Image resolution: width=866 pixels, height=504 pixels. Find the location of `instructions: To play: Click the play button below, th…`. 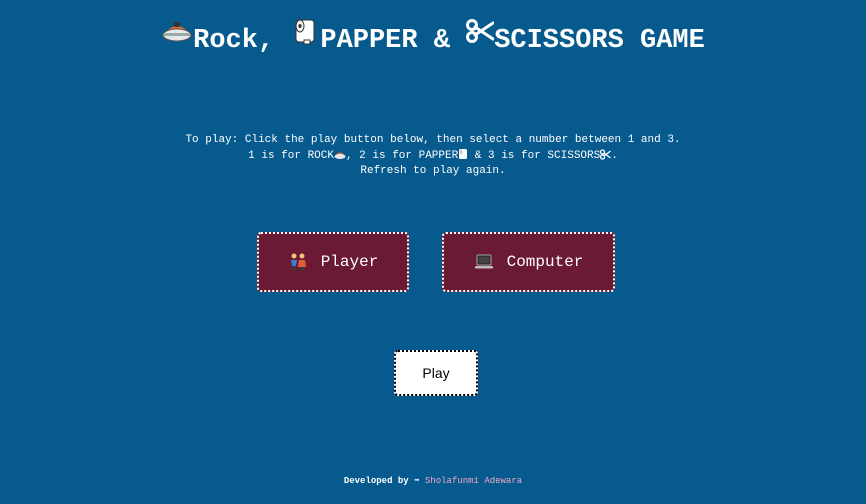

instructions: To play: Click the play button below, th… is located at coordinates (433, 156).